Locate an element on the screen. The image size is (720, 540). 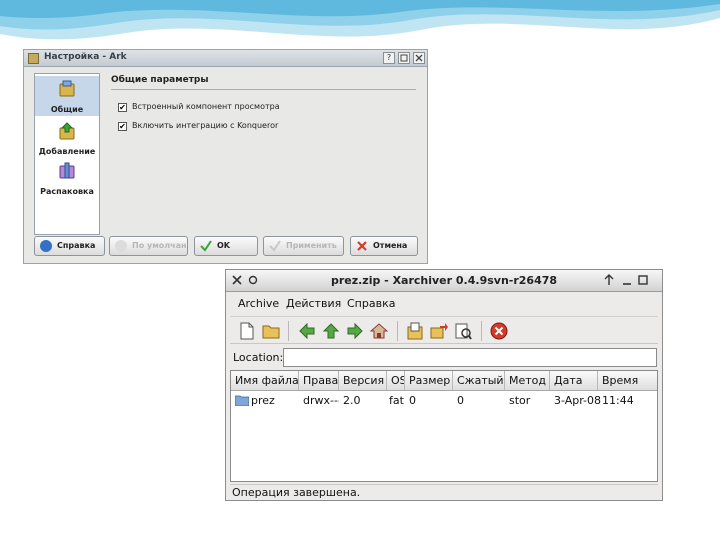
home-icon is located at coordinates (379, 331).